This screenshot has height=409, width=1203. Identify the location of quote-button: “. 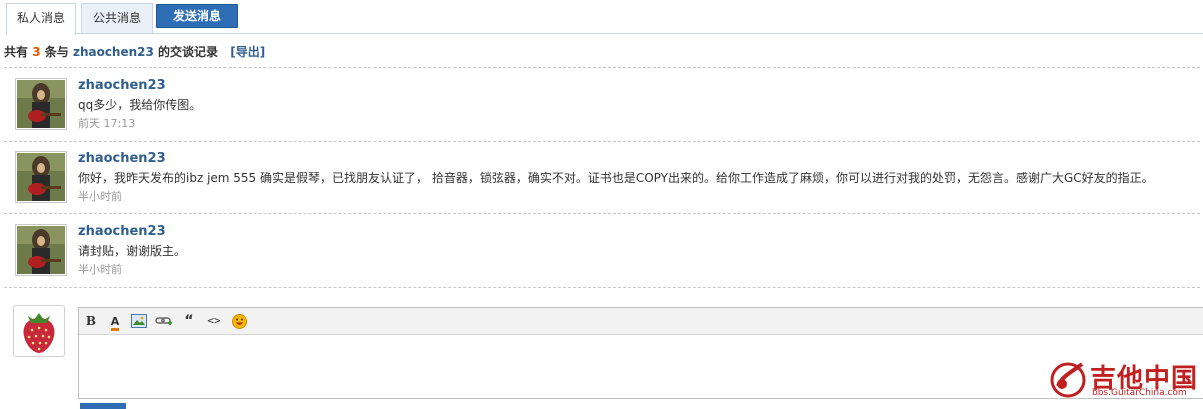
(189, 321).